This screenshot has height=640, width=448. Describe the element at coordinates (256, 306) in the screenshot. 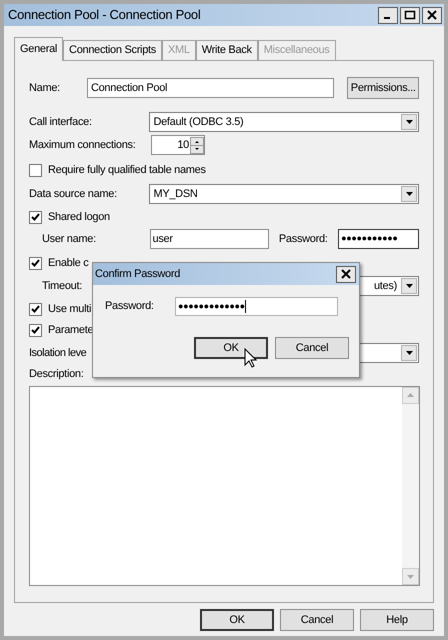

I see `confirm-password-field: ●●●●●●●●●●●●●` at that location.